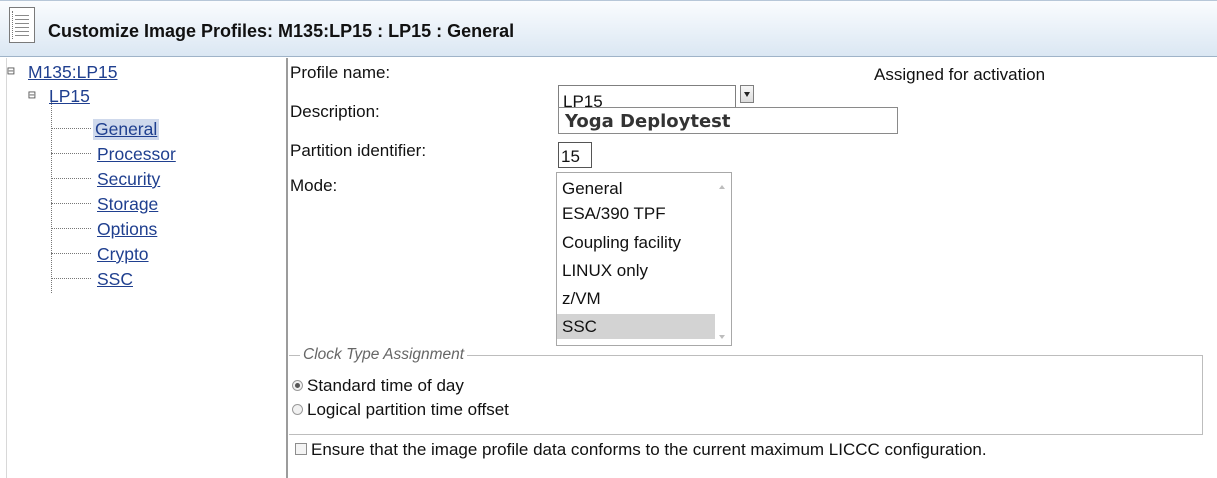  I want to click on radio-unselected-icon, so click(297, 409).